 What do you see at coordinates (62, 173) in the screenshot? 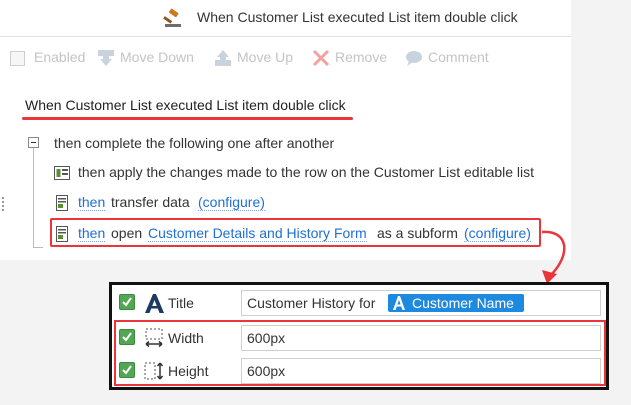
I see `list-action-icon` at bounding box center [62, 173].